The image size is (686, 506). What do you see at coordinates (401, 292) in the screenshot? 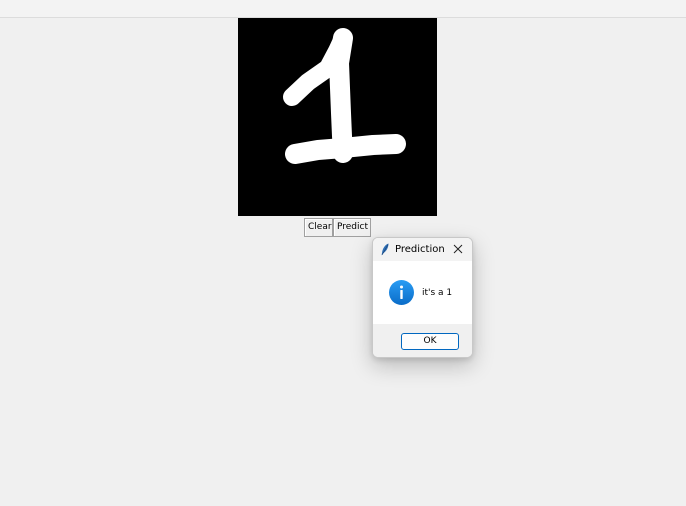
I see `info-icon` at bounding box center [401, 292].